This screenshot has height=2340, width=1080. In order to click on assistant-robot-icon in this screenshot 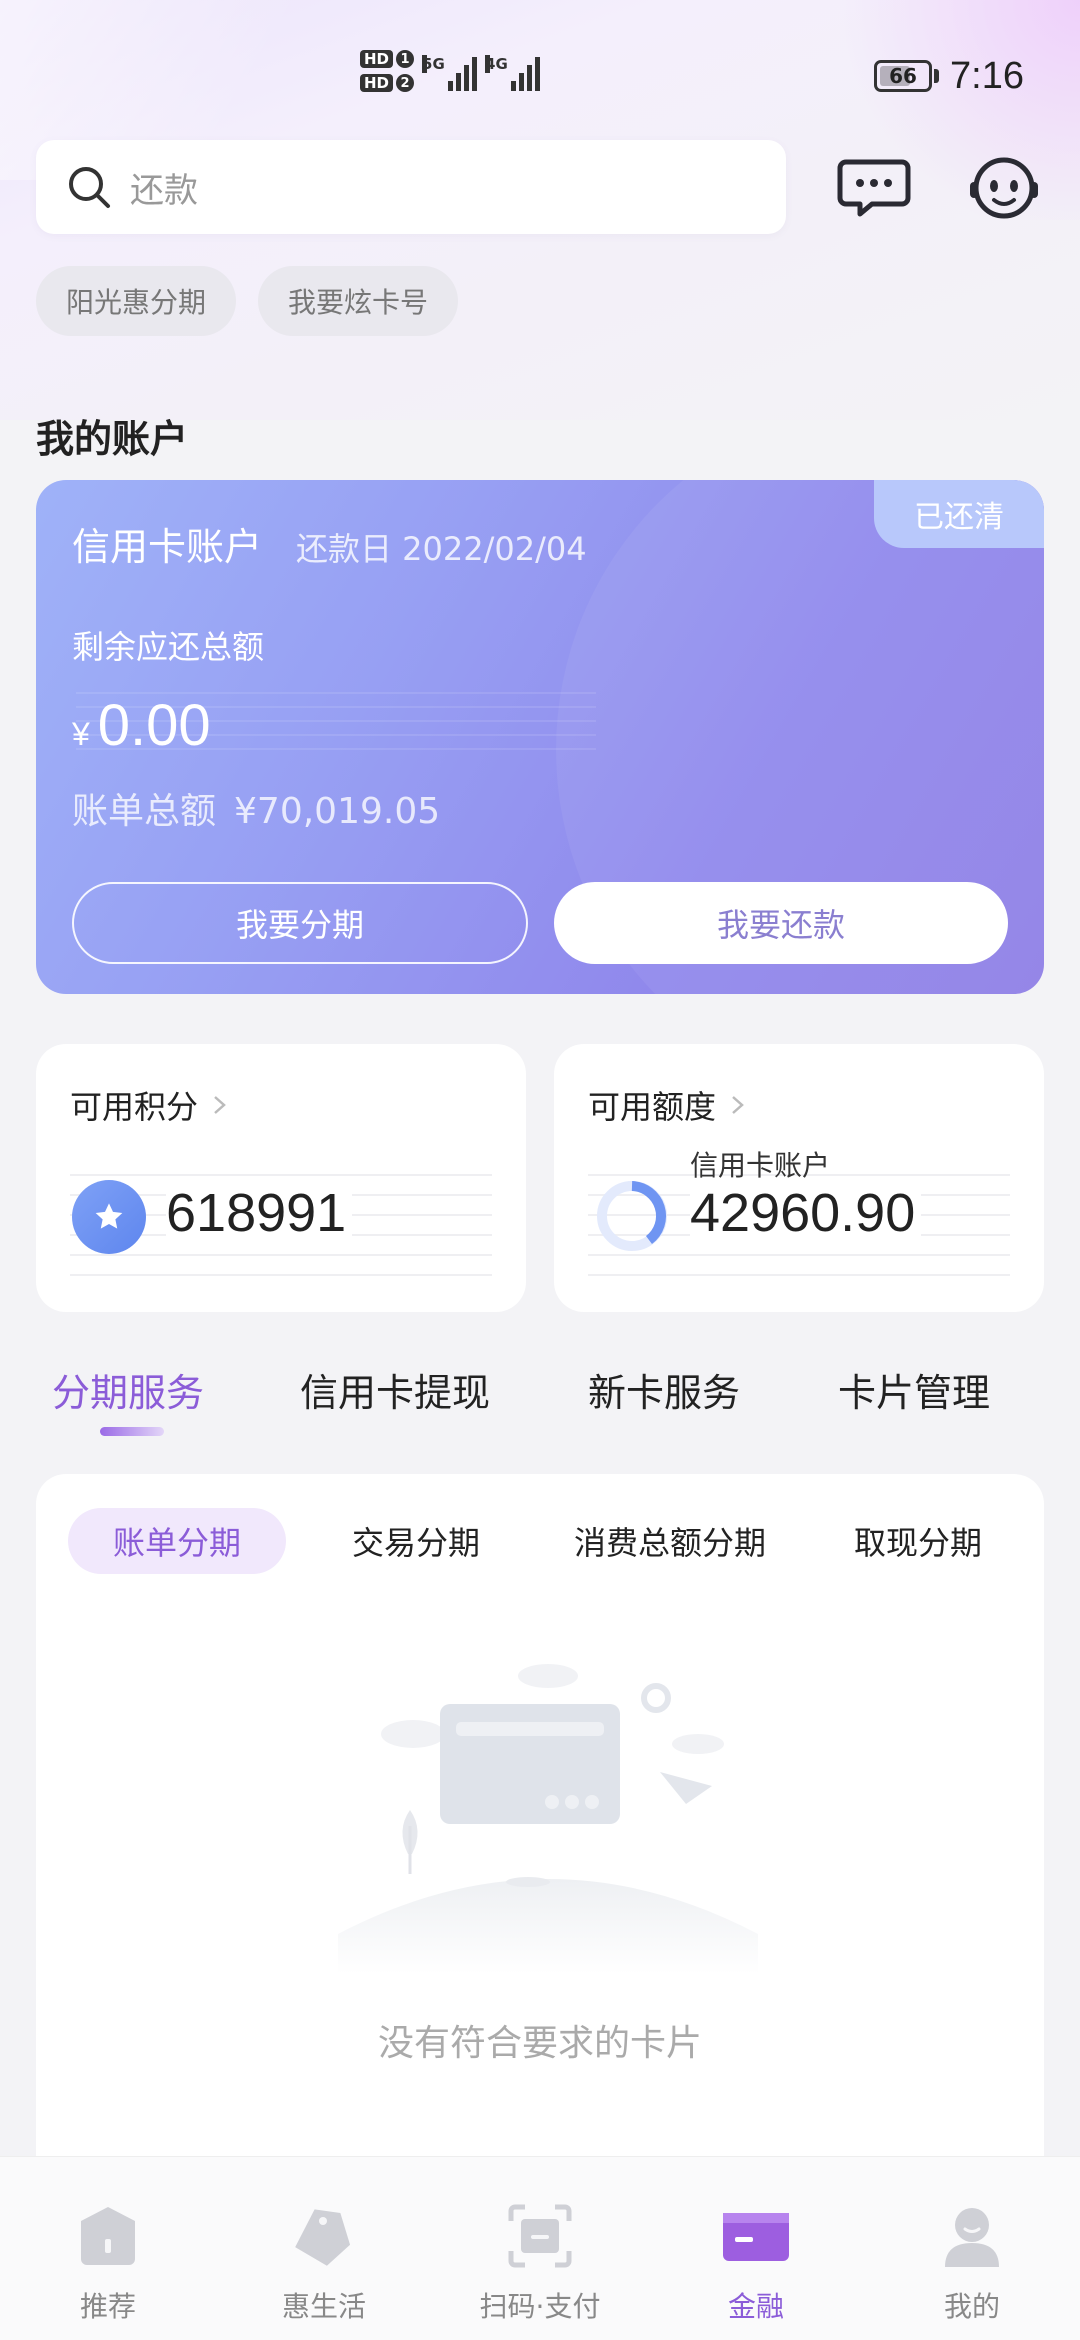, I will do `click(1004, 186)`.